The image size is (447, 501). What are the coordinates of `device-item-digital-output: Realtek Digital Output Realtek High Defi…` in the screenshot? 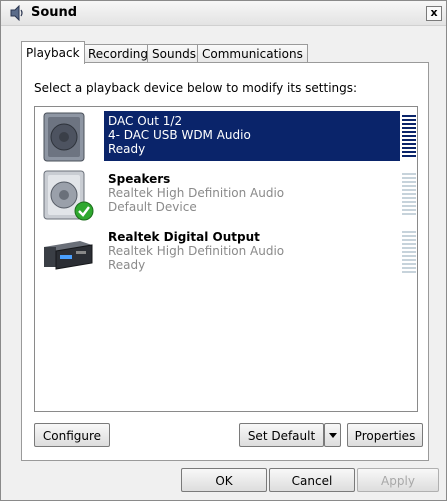 It's located at (226, 253).